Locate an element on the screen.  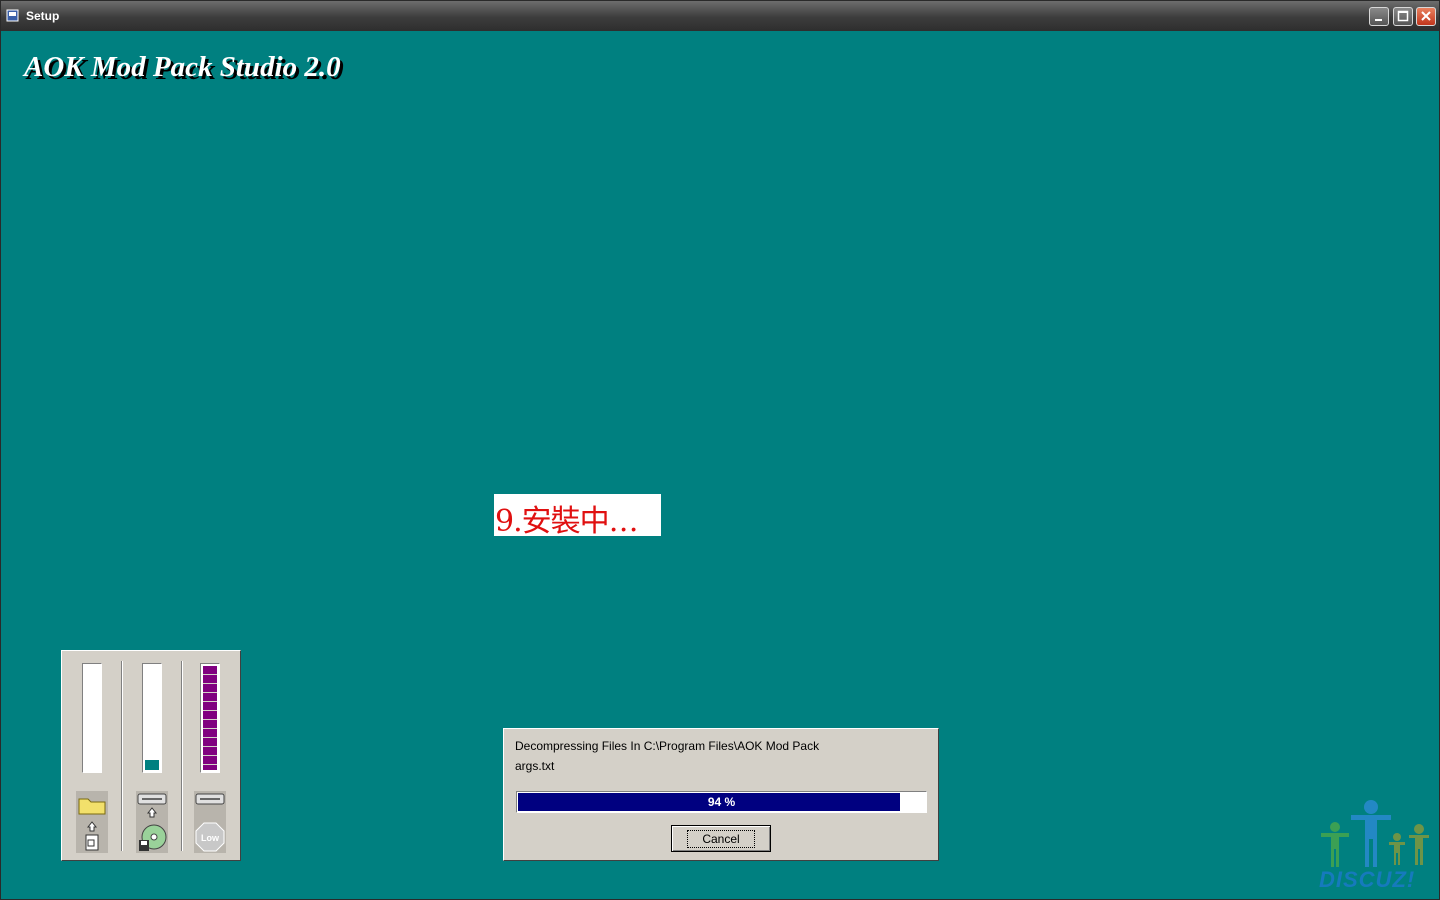
cd-disk-icon is located at coordinates (152, 822).